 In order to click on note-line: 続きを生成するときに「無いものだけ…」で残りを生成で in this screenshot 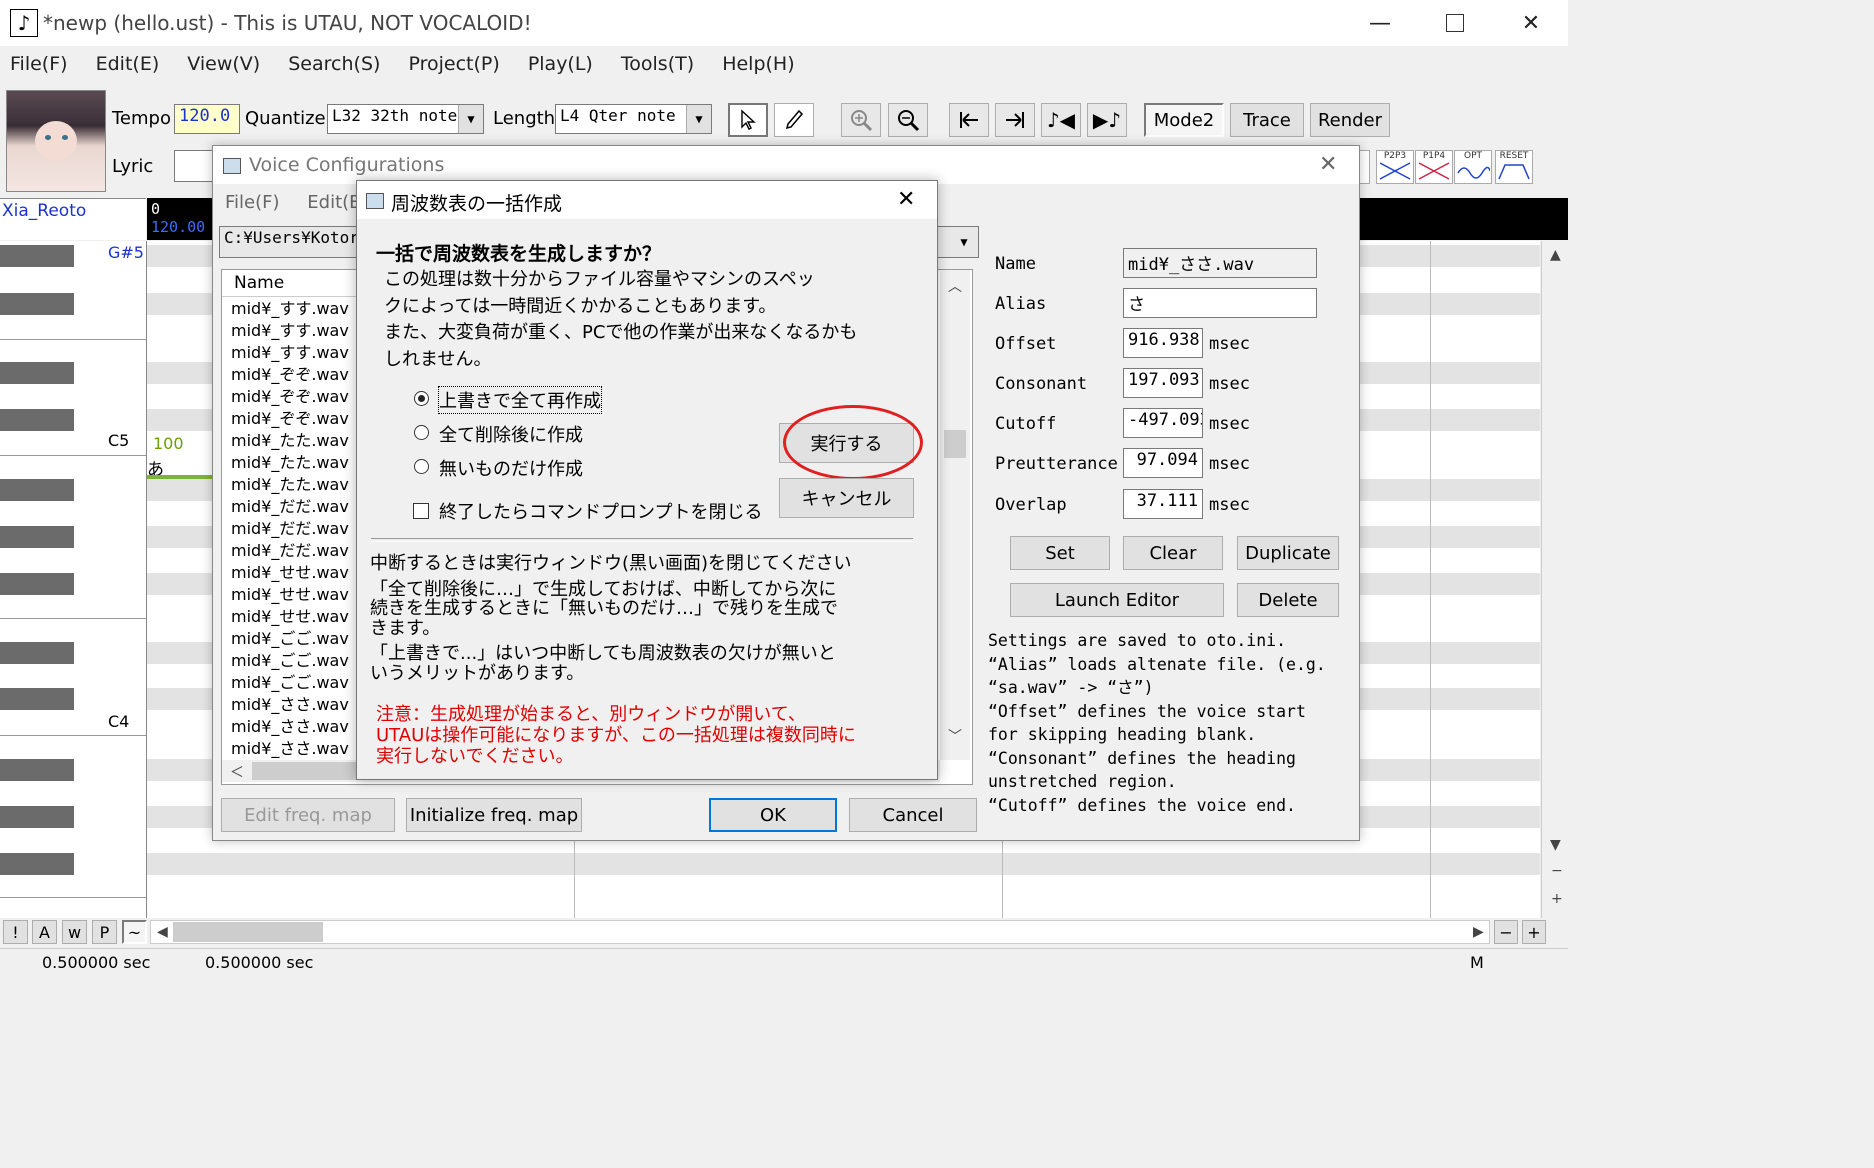, I will do `click(604, 608)`.